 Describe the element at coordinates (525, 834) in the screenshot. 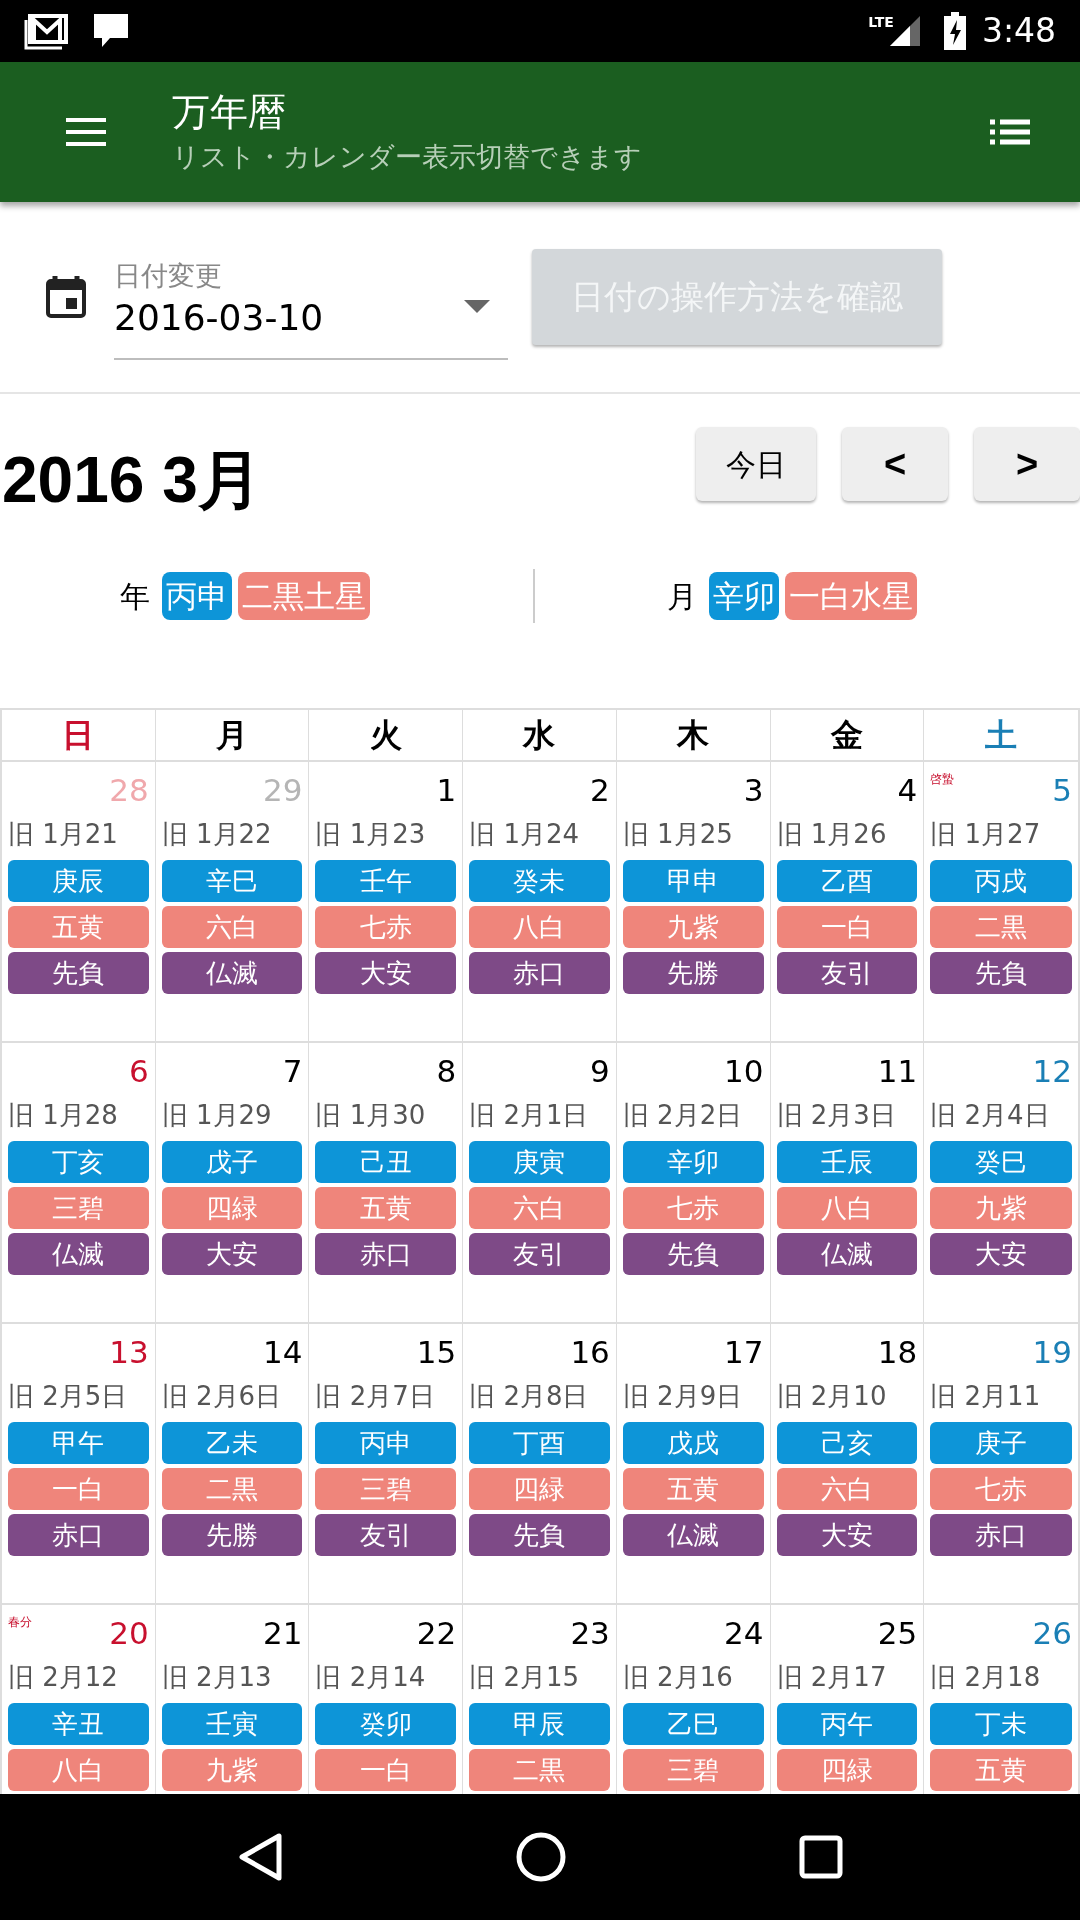

I see `lunar-date: 旧 1月24` at that location.